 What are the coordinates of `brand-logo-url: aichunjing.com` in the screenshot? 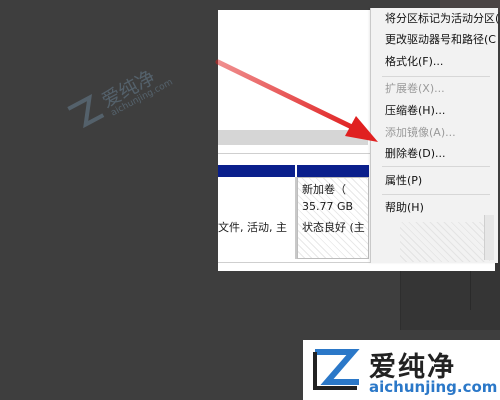 It's located at (433, 387).